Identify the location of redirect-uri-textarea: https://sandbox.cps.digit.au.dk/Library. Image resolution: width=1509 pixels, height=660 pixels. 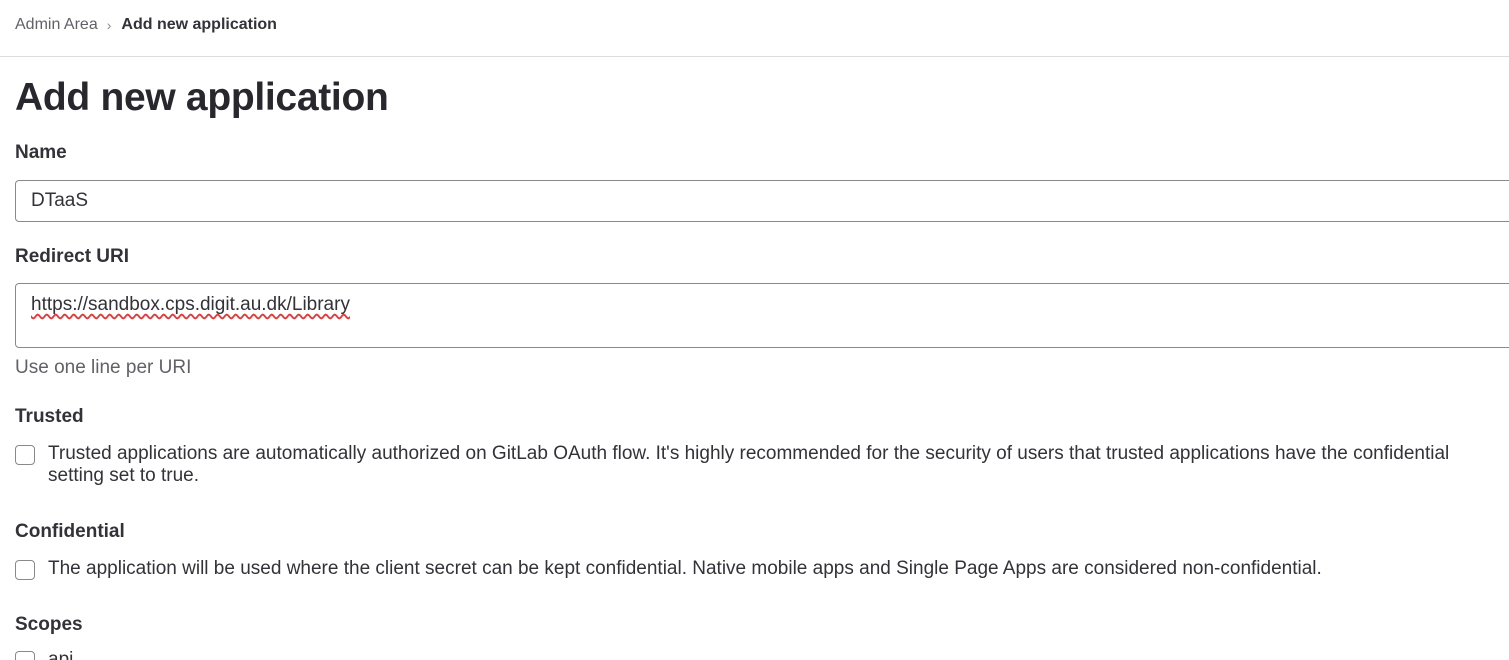
(762, 315).